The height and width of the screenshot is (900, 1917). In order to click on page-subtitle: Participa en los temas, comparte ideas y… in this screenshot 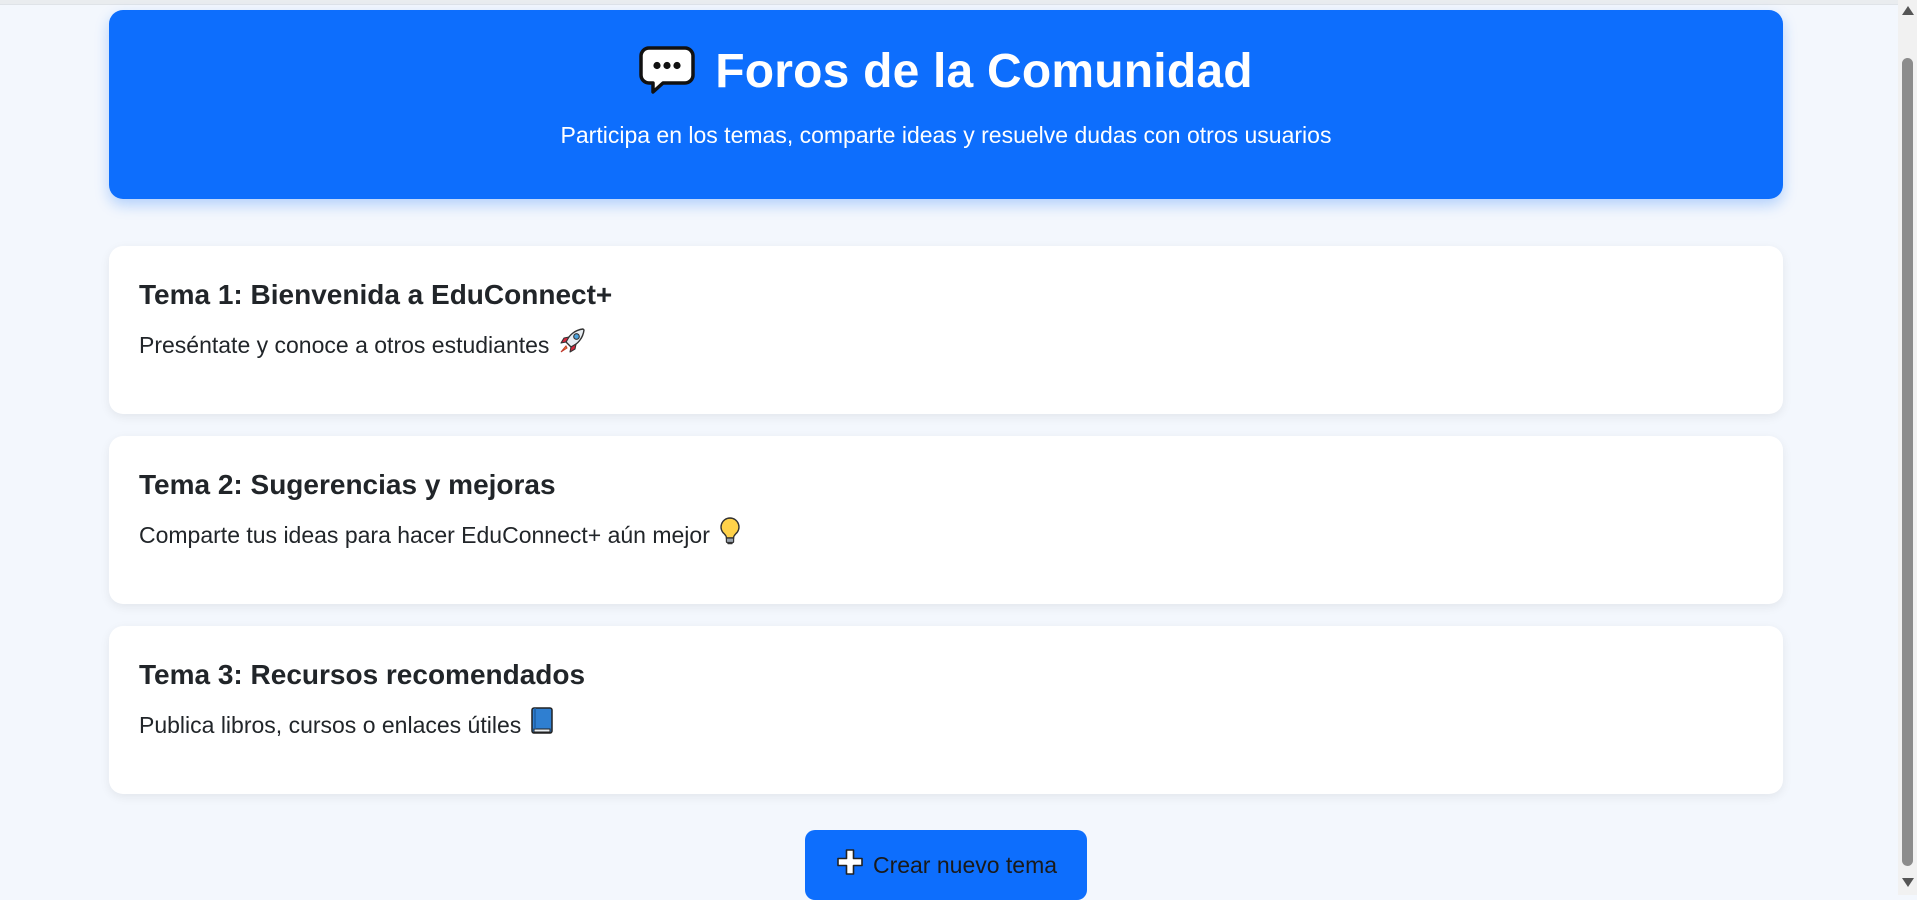, I will do `click(946, 135)`.